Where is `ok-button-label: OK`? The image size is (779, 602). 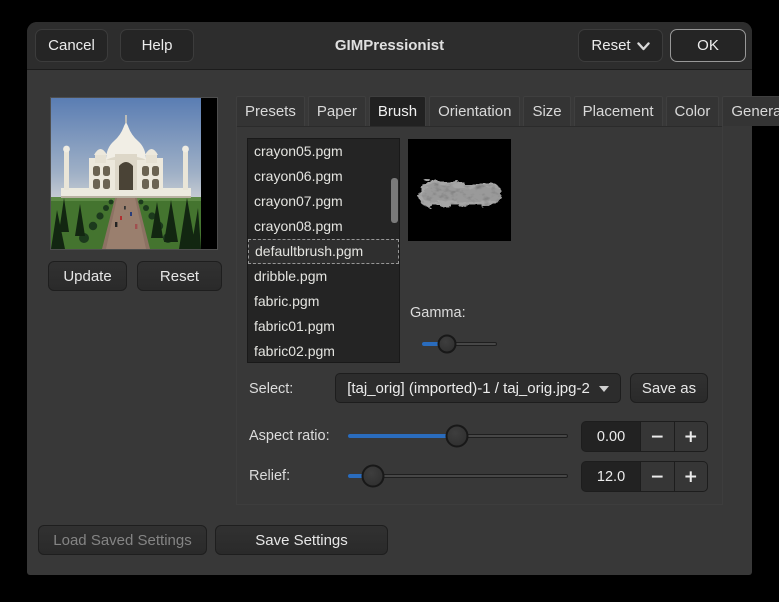 ok-button-label: OK is located at coordinates (708, 45).